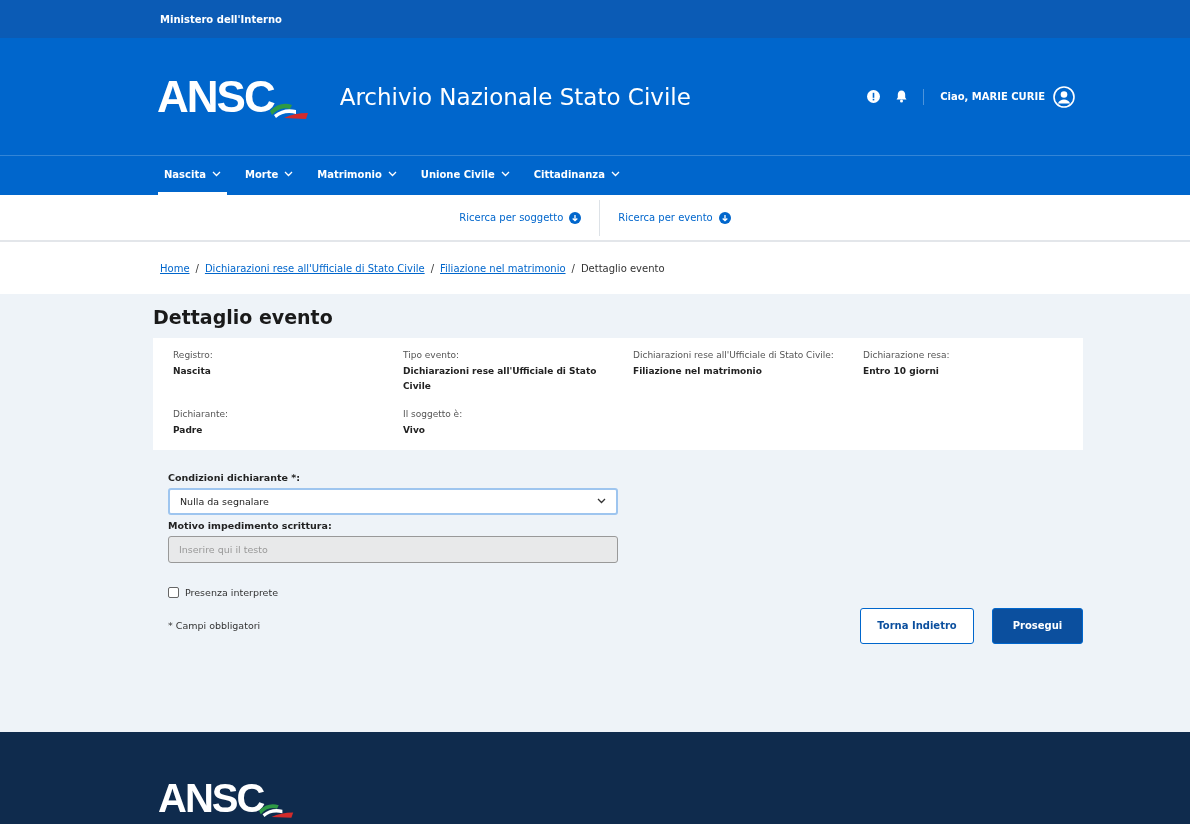 Image resolution: width=1190 pixels, height=824 pixels. What do you see at coordinates (215, 96) in the screenshot?
I see `logo-text: ANSC` at bounding box center [215, 96].